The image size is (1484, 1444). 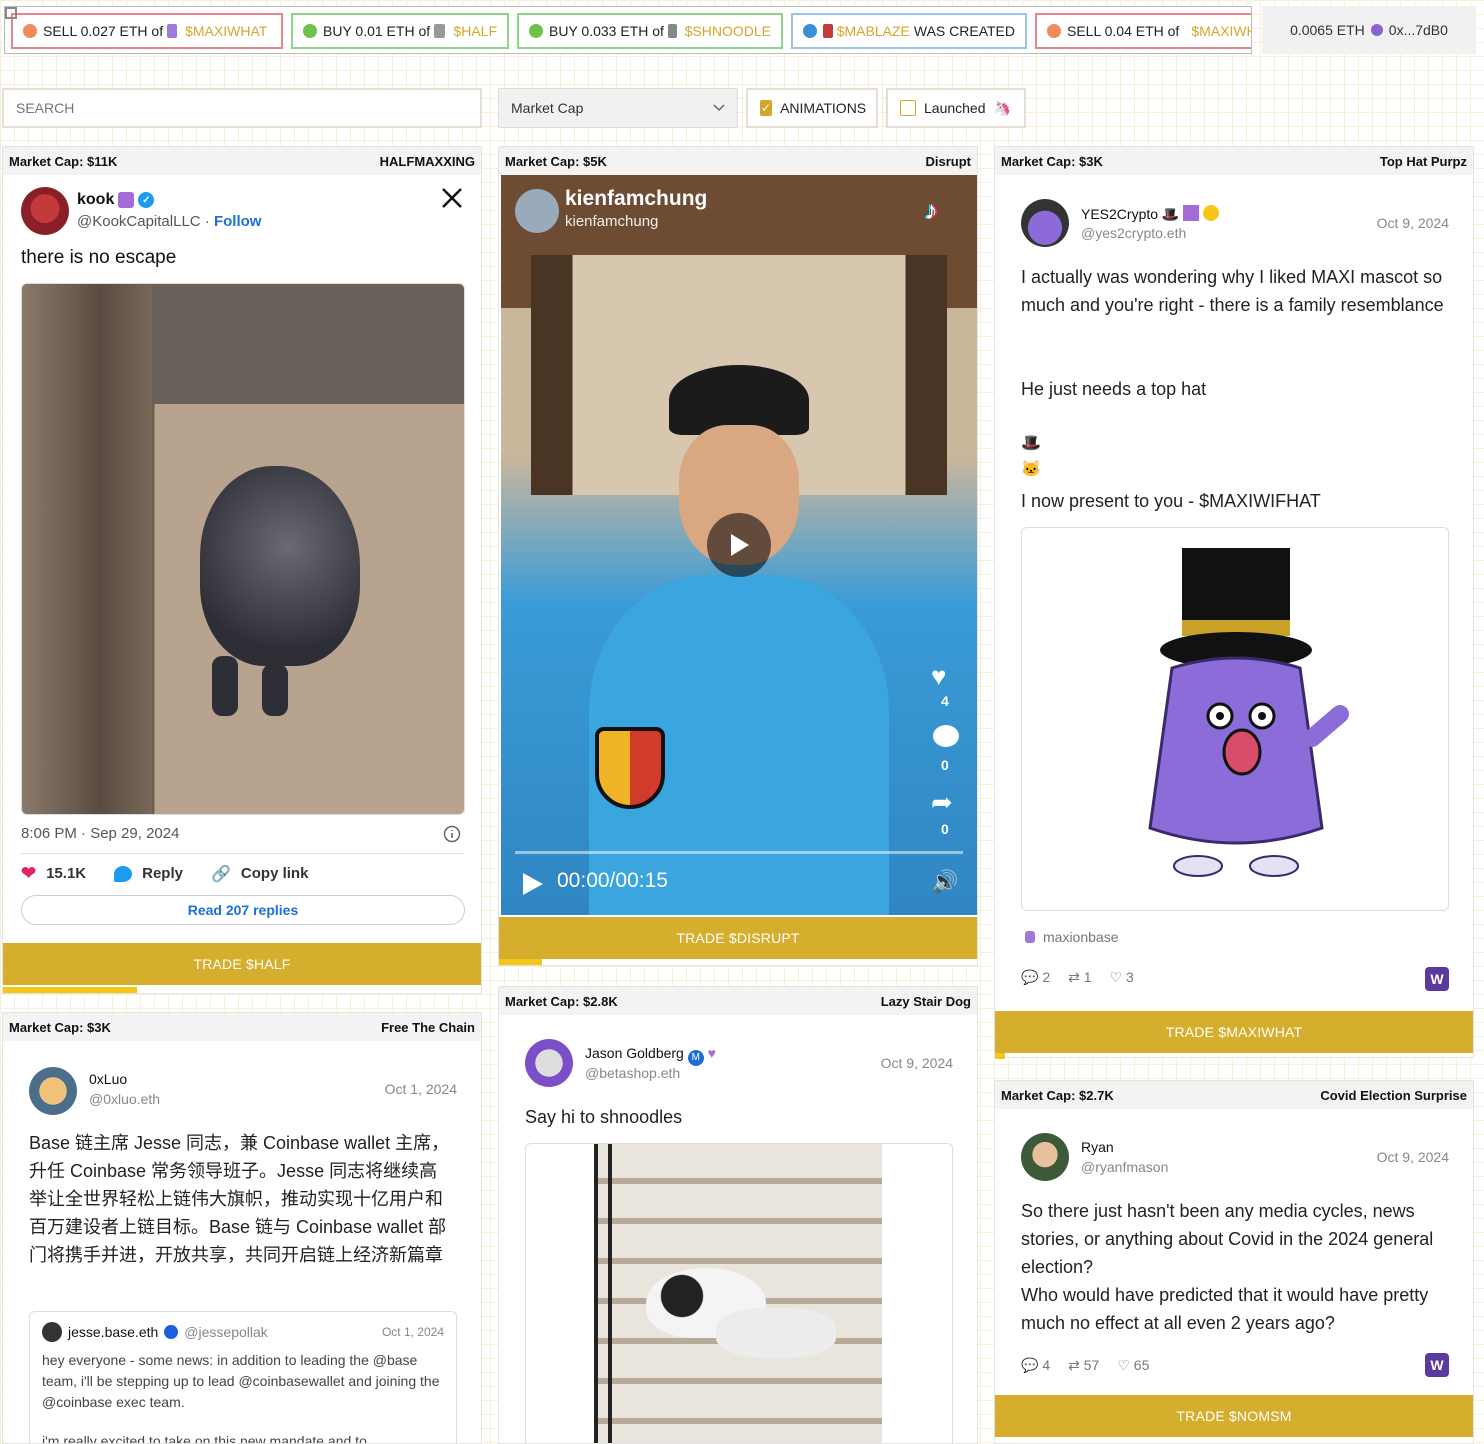 I want to click on ticker-item: BUY 0.033 ETH of $SHNOODLE, so click(x=650, y=31).